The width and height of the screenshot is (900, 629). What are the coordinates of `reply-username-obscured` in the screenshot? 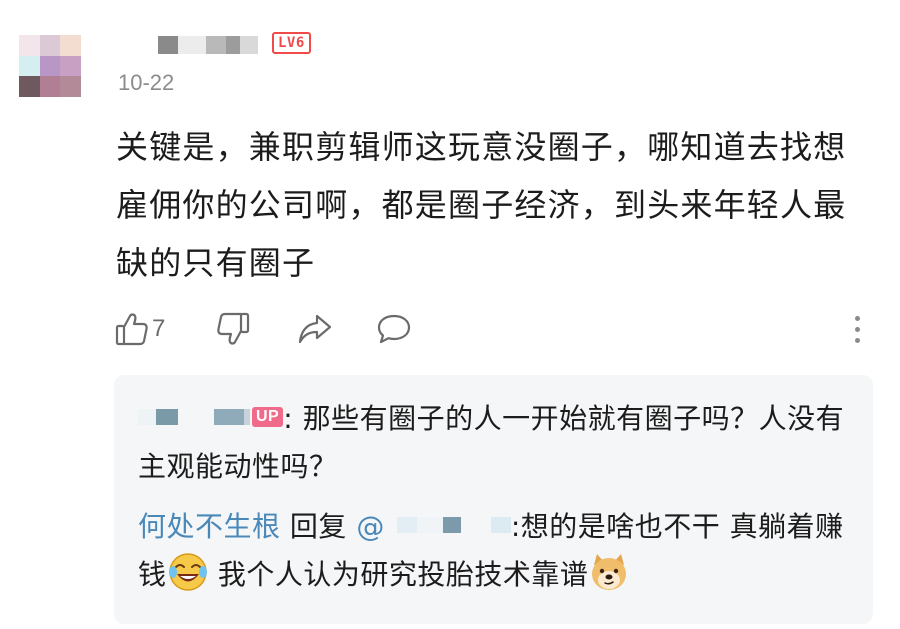 It's located at (194, 417).